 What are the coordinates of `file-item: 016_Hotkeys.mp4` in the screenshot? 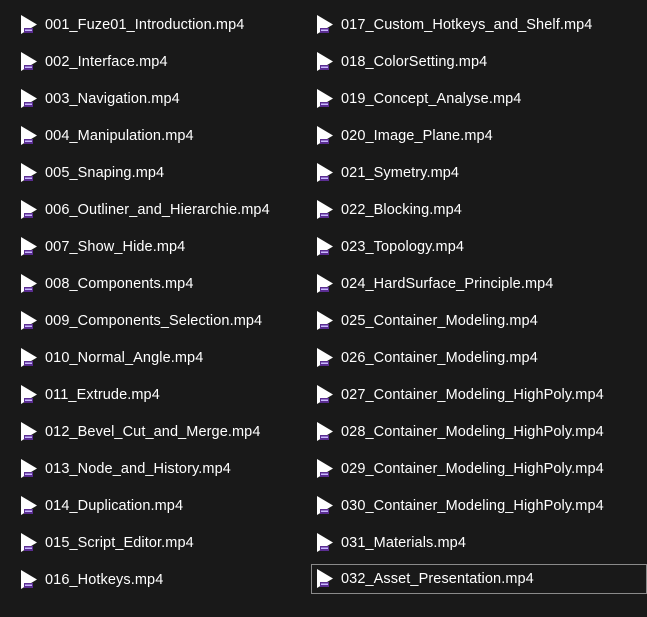 It's located at (160, 579).